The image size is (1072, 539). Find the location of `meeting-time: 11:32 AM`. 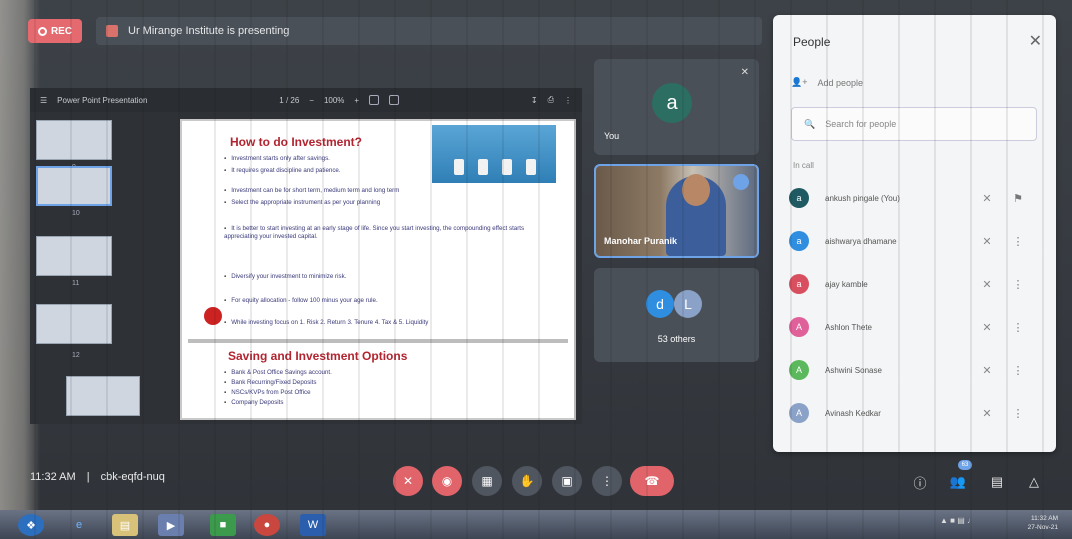

meeting-time: 11:32 AM is located at coordinates (53, 477).